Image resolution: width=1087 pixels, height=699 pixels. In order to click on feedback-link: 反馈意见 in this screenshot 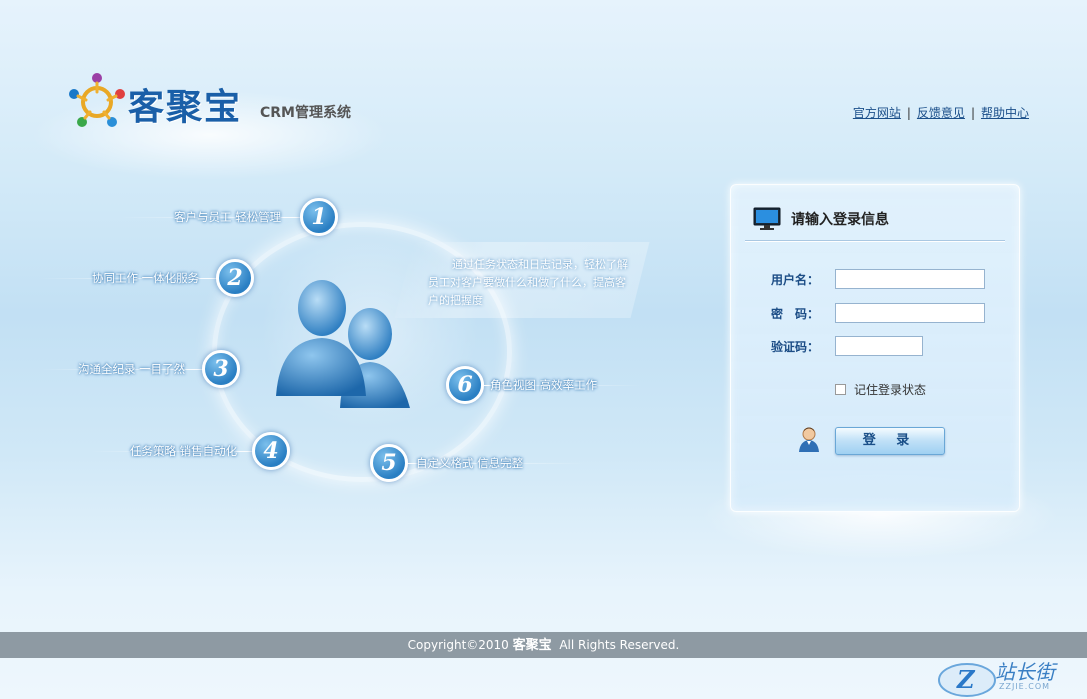, I will do `click(941, 113)`.